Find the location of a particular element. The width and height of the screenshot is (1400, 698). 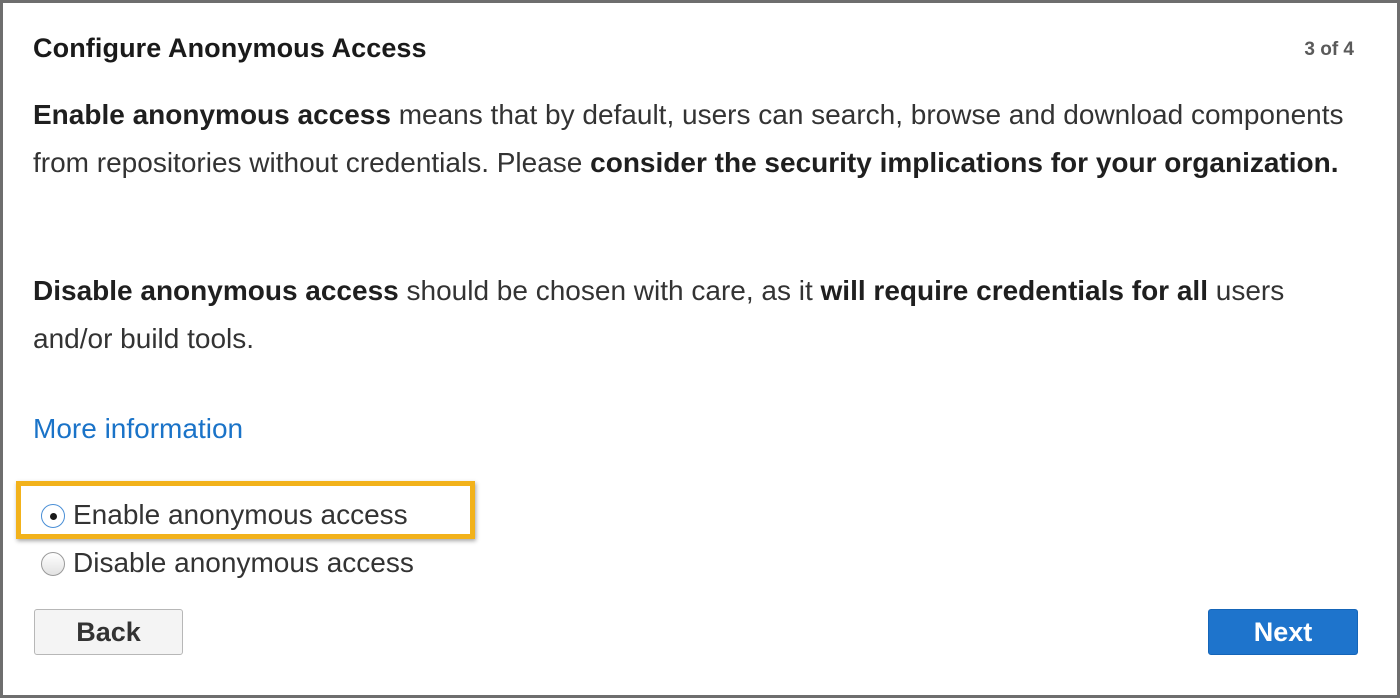

disable-anonymous-access-option: Disable anonymous access is located at coordinates (227, 563).